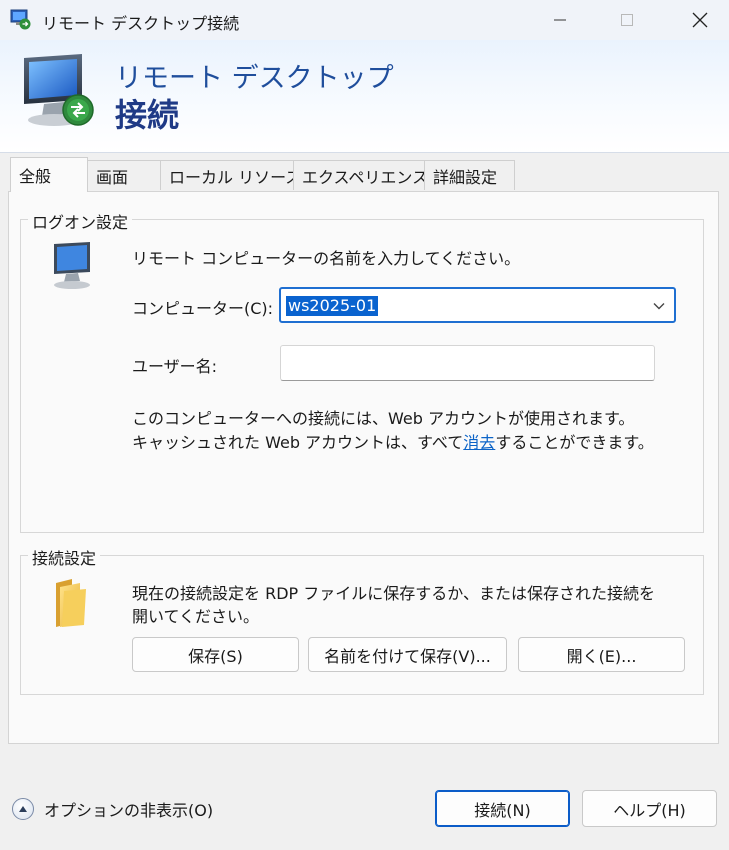 The height and width of the screenshot is (850, 729). I want to click on close-icon, so click(700, 20).